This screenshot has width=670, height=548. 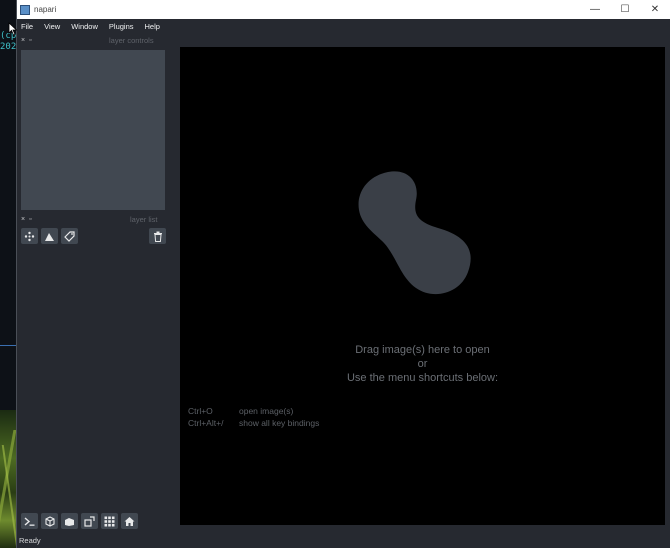 I want to click on viewer-buttons, so click(x=81, y=521).